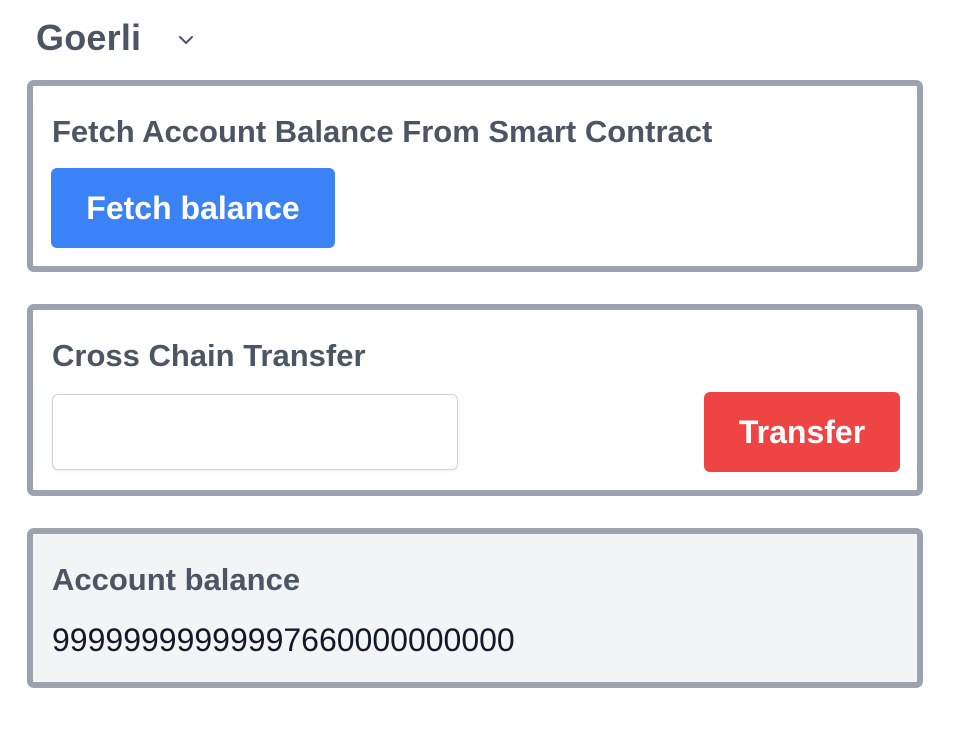 Image resolution: width=963 pixels, height=735 pixels. I want to click on cross-chain-transfer-title: Cross Chain Transfer, so click(209, 355).